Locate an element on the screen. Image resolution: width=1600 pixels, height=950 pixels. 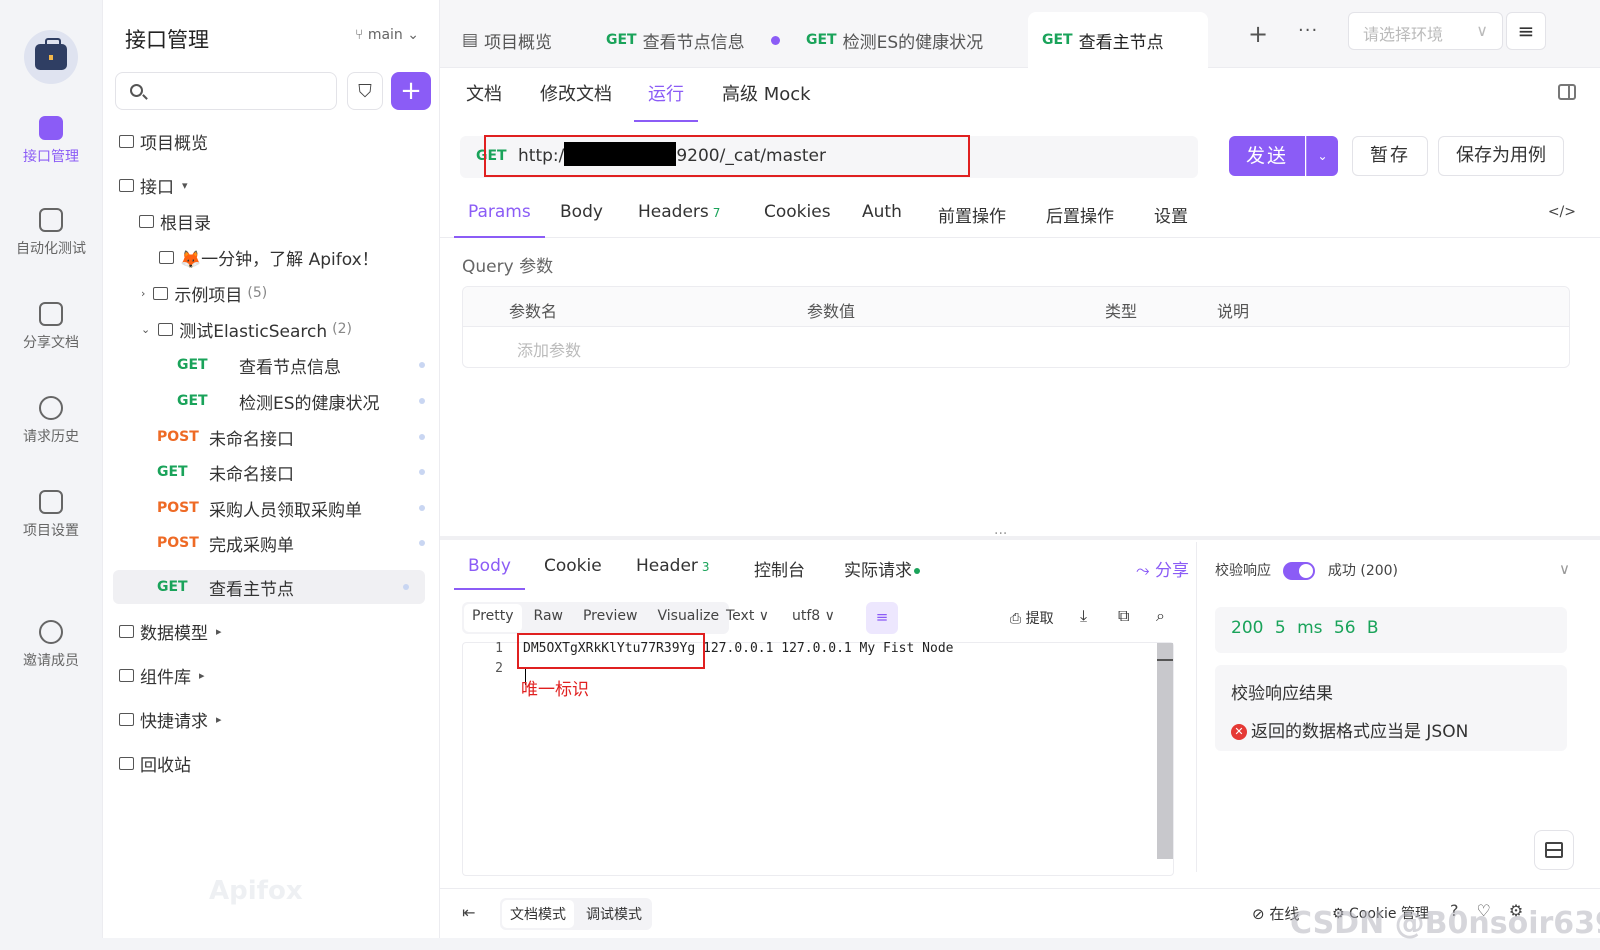
wrap-lines-button: ≡ is located at coordinates (882, 618).